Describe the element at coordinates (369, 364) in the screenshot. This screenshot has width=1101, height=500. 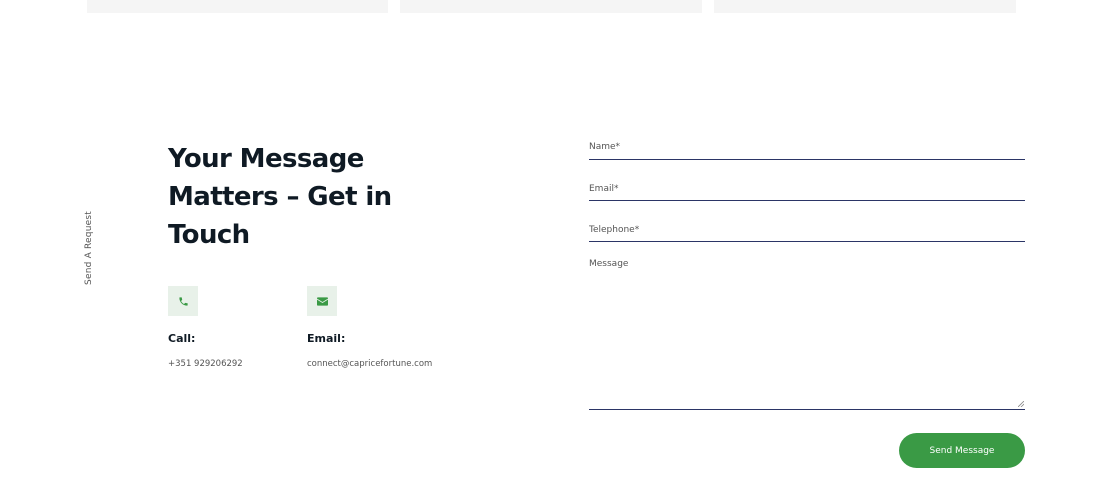
I see `email-value: connect@capricefortune.com` at that location.